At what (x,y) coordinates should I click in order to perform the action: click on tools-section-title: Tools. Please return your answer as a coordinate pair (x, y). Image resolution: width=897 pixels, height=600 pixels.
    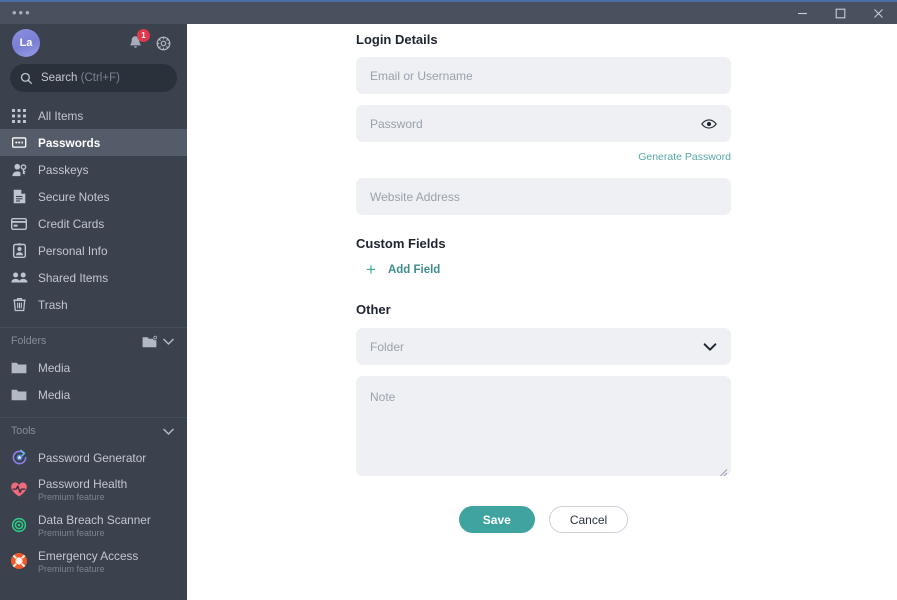
    Looking at the image, I should click on (23, 431).